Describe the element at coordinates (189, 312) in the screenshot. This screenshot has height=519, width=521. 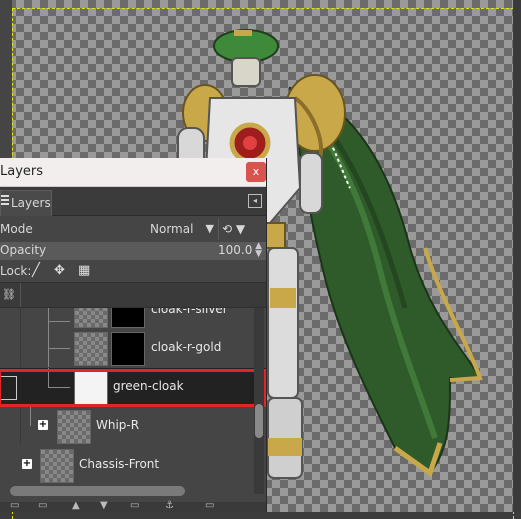
I see `layer-name: cloak-r-silver` at that location.